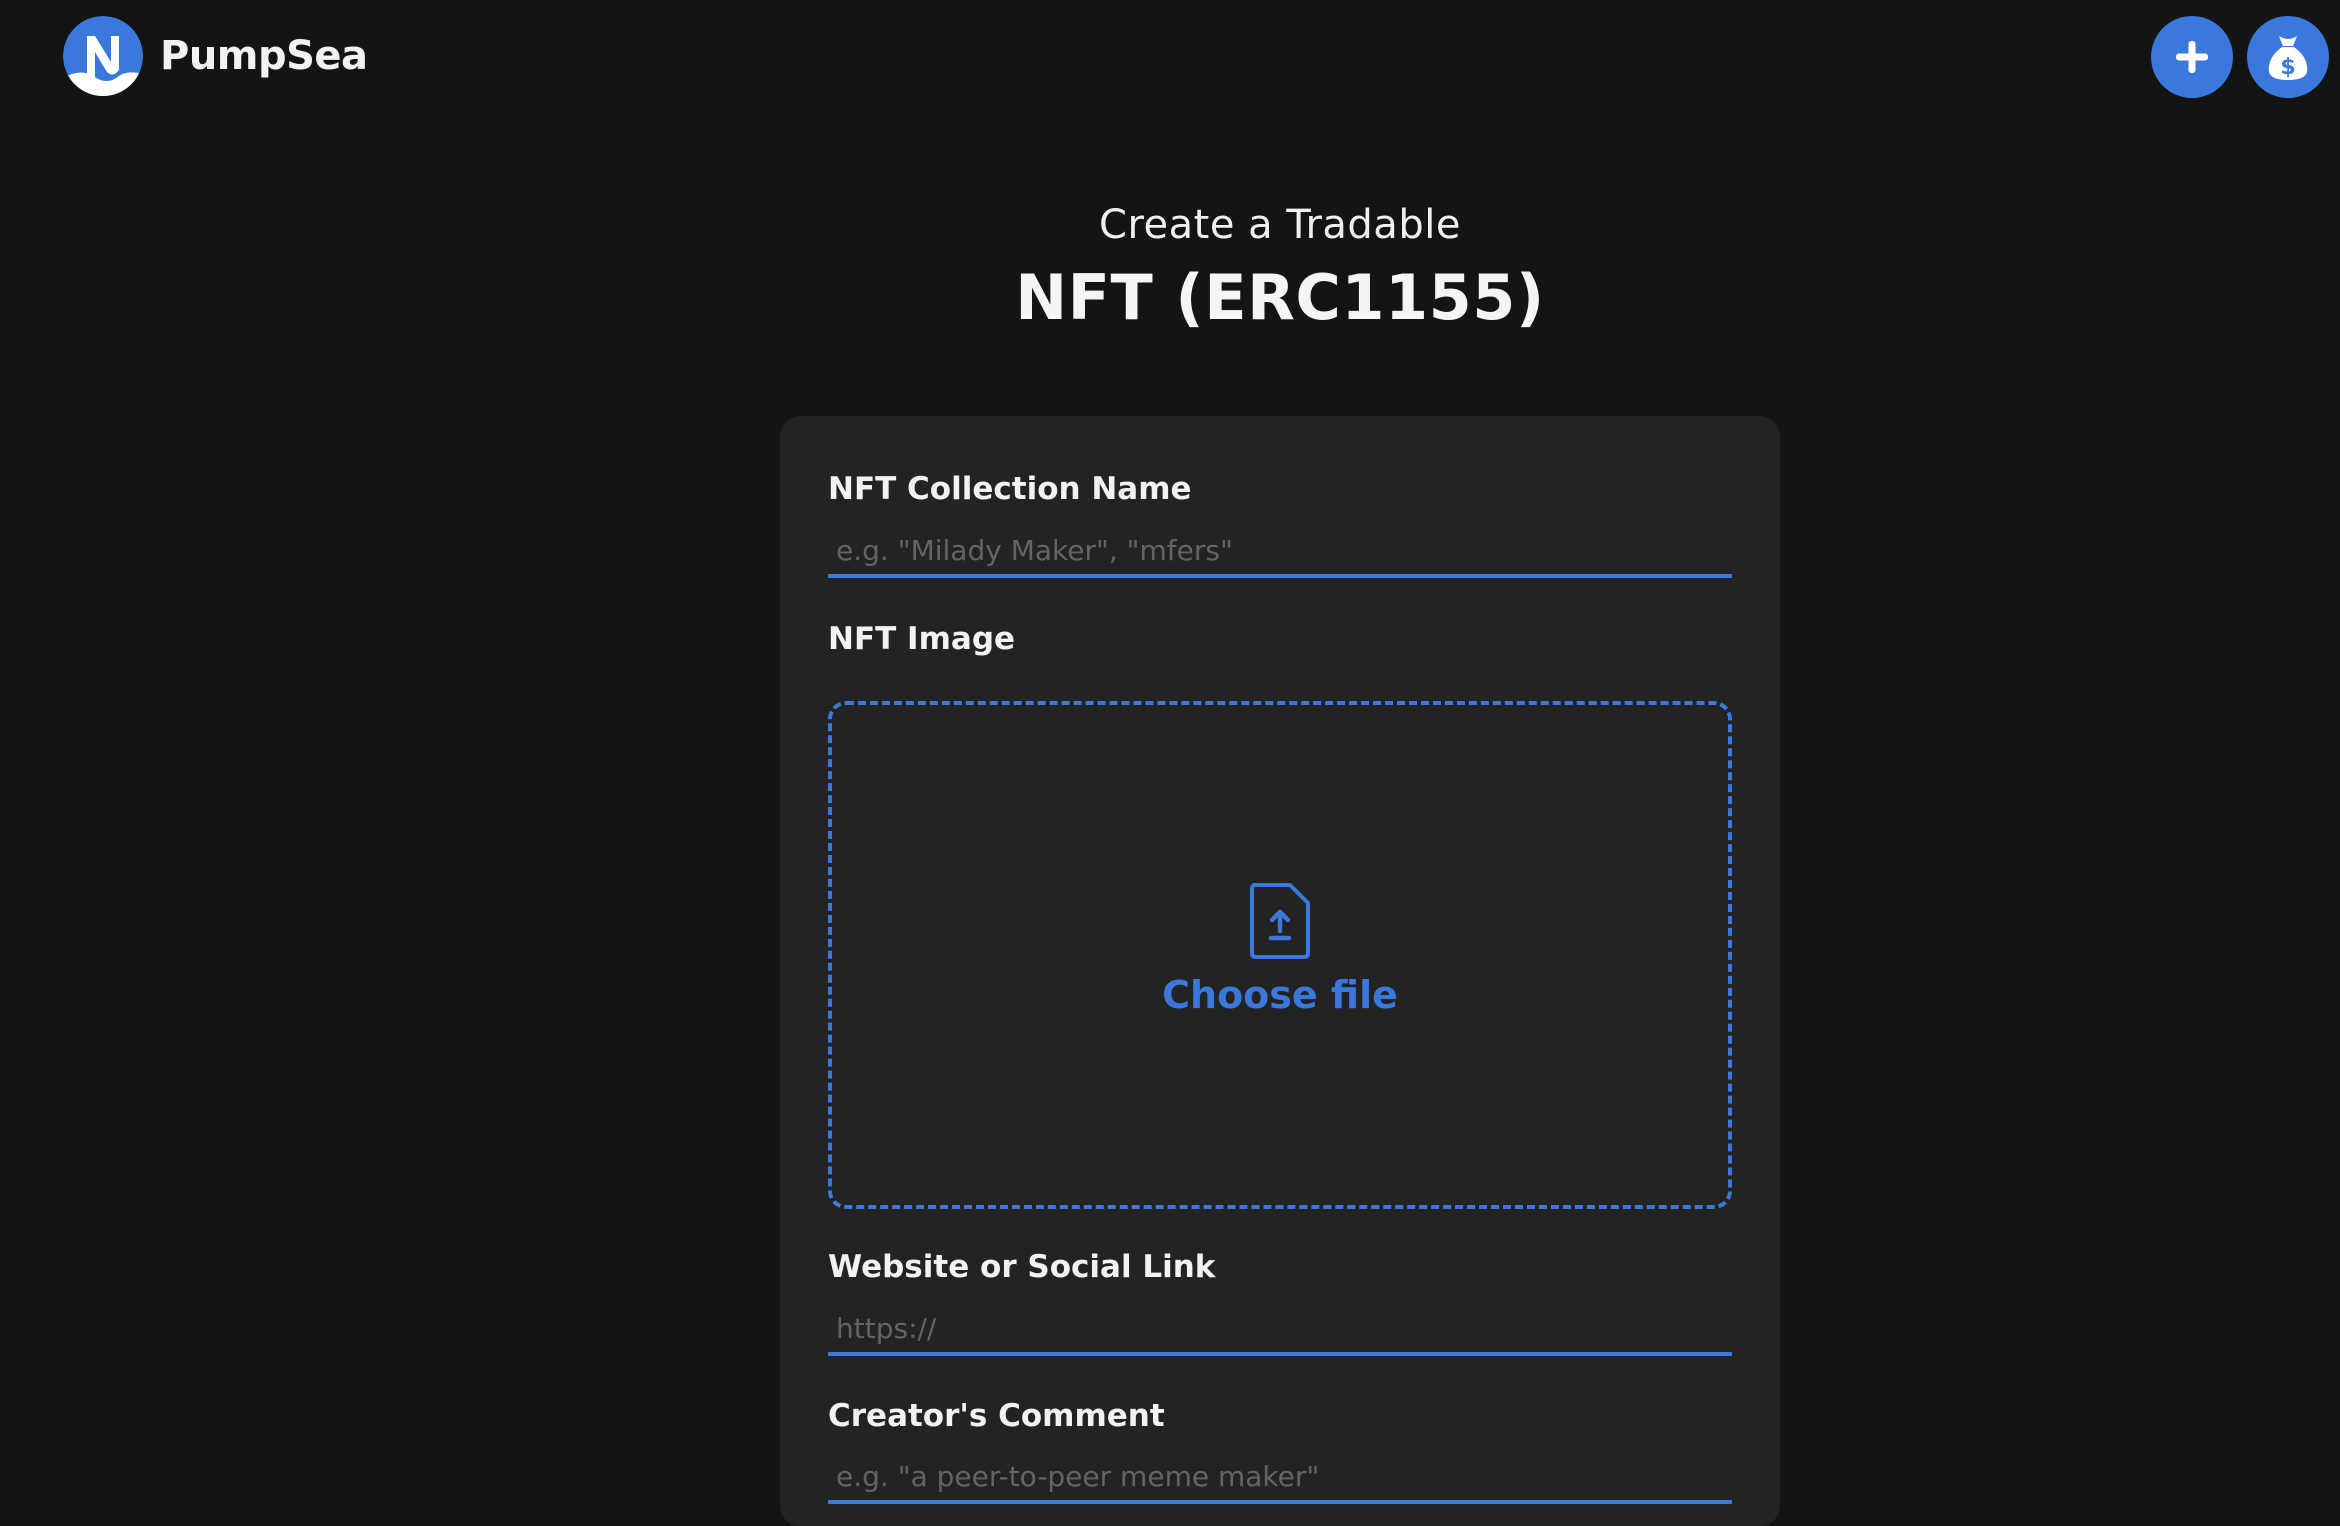  What do you see at coordinates (264, 56) in the screenshot?
I see `brand-name: PumpSea` at bounding box center [264, 56].